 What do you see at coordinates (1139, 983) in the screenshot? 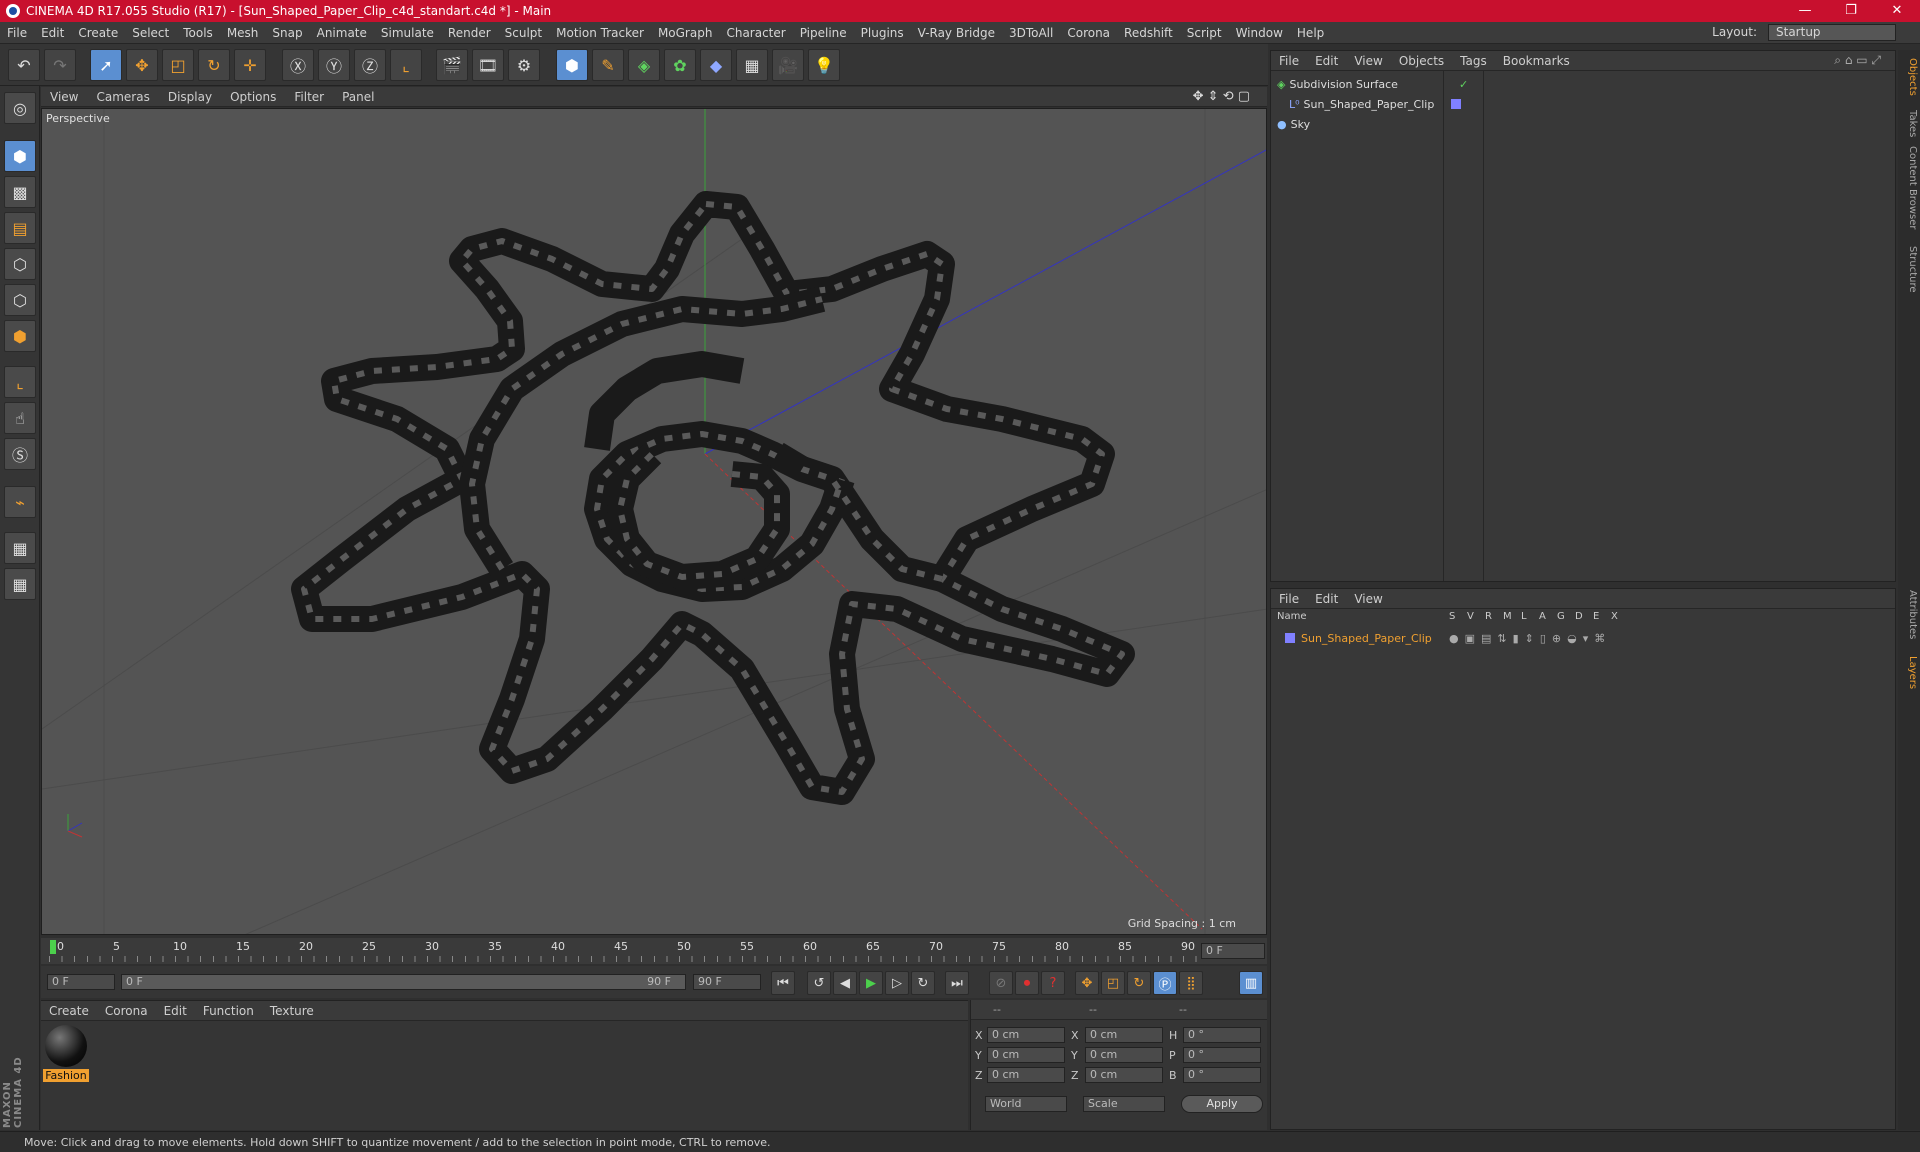
I see `key-rotation-icon: ↻` at bounding box center [1139, 983].